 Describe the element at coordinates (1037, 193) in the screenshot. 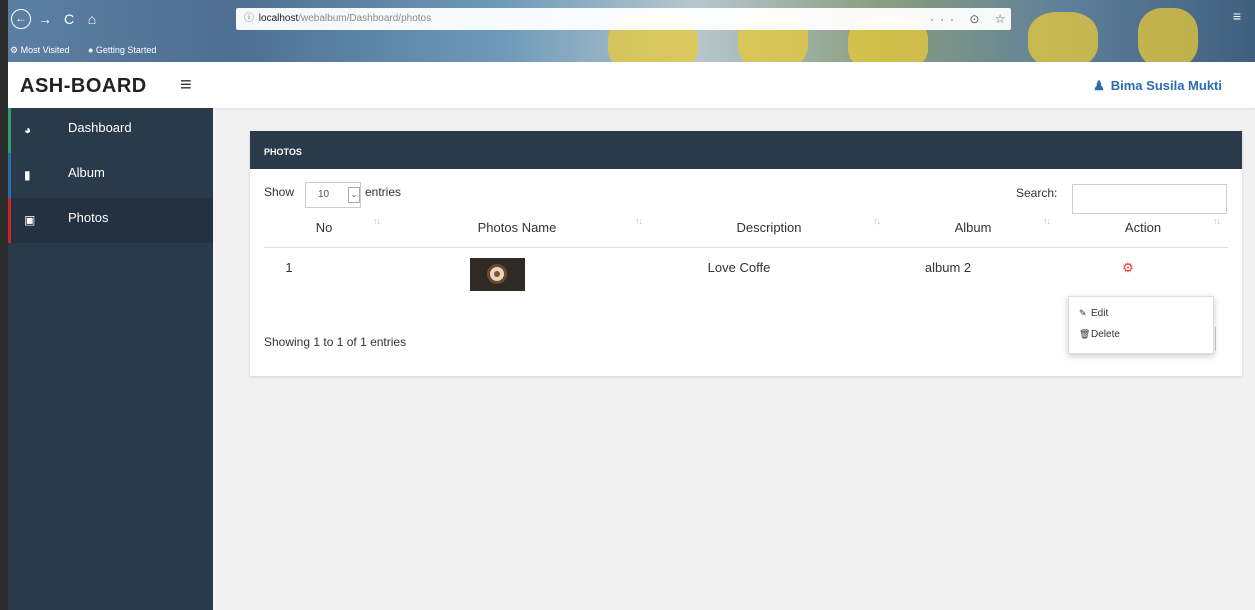

I see `search-label: Search:` at that location.